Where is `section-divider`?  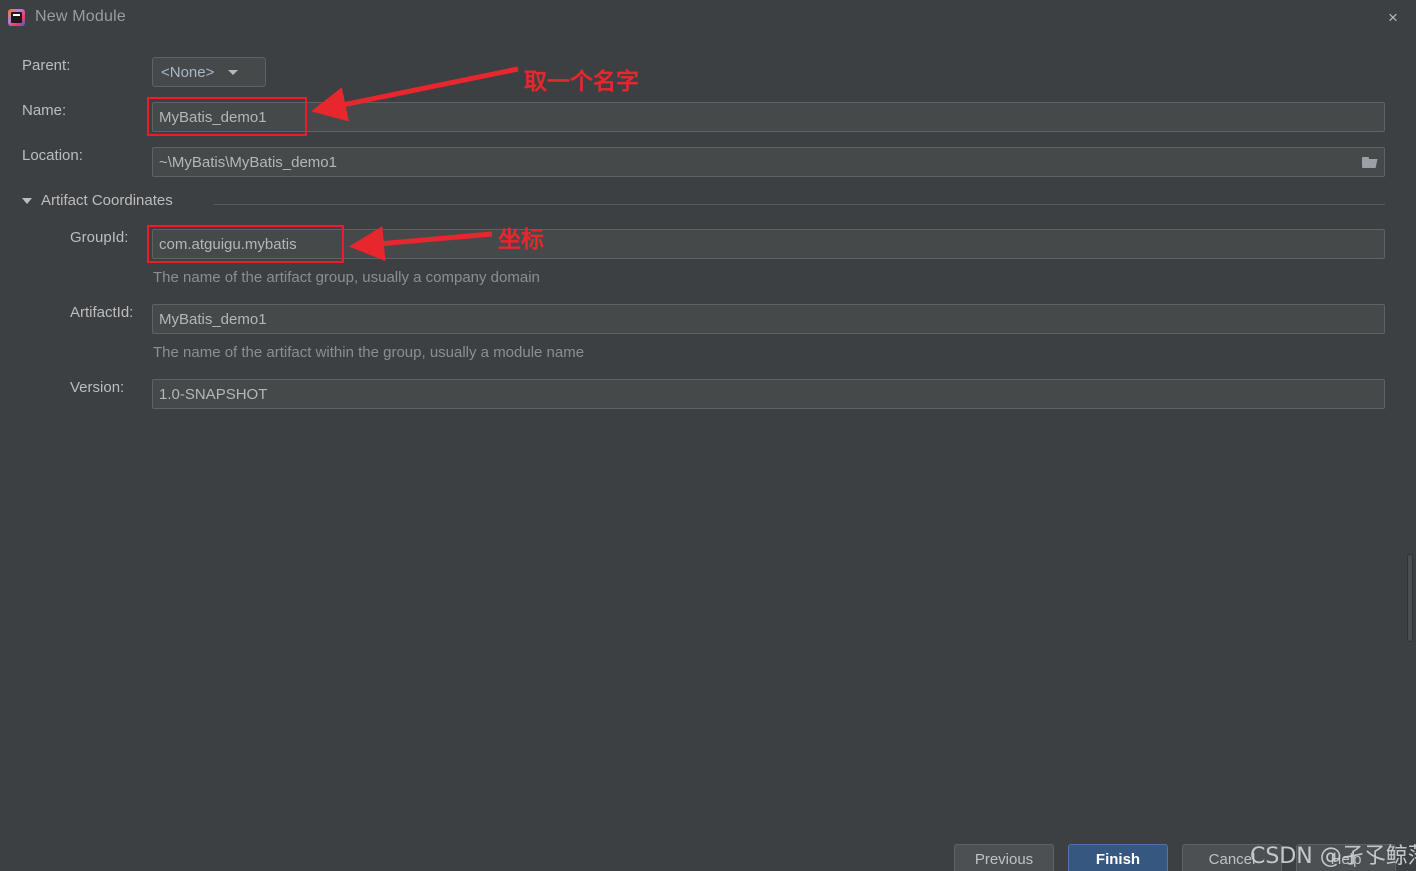
section-divider is located at coordinates (799, 204).